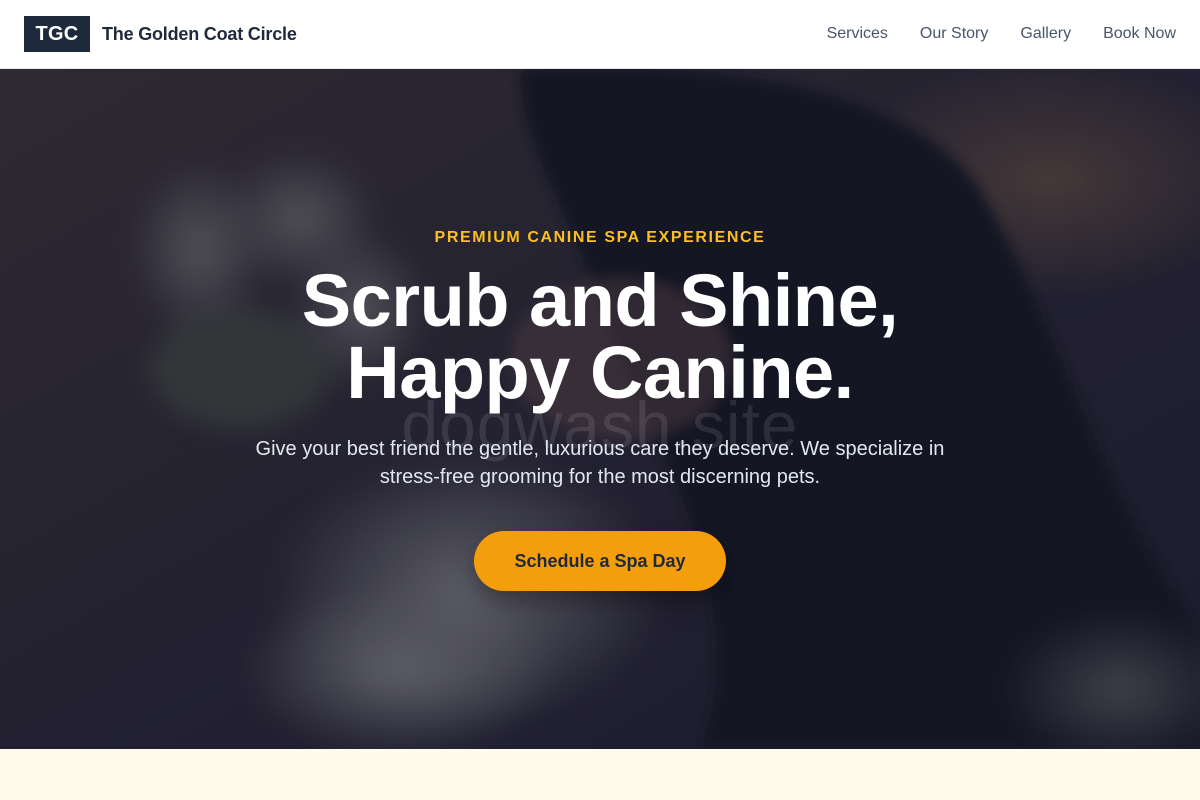 The width and height of the screenshot is (1200, 800). Describe the element at coordinates (199, 33) in the screenshot. I see `brand-name: The Golden Coat Circle` at that location.